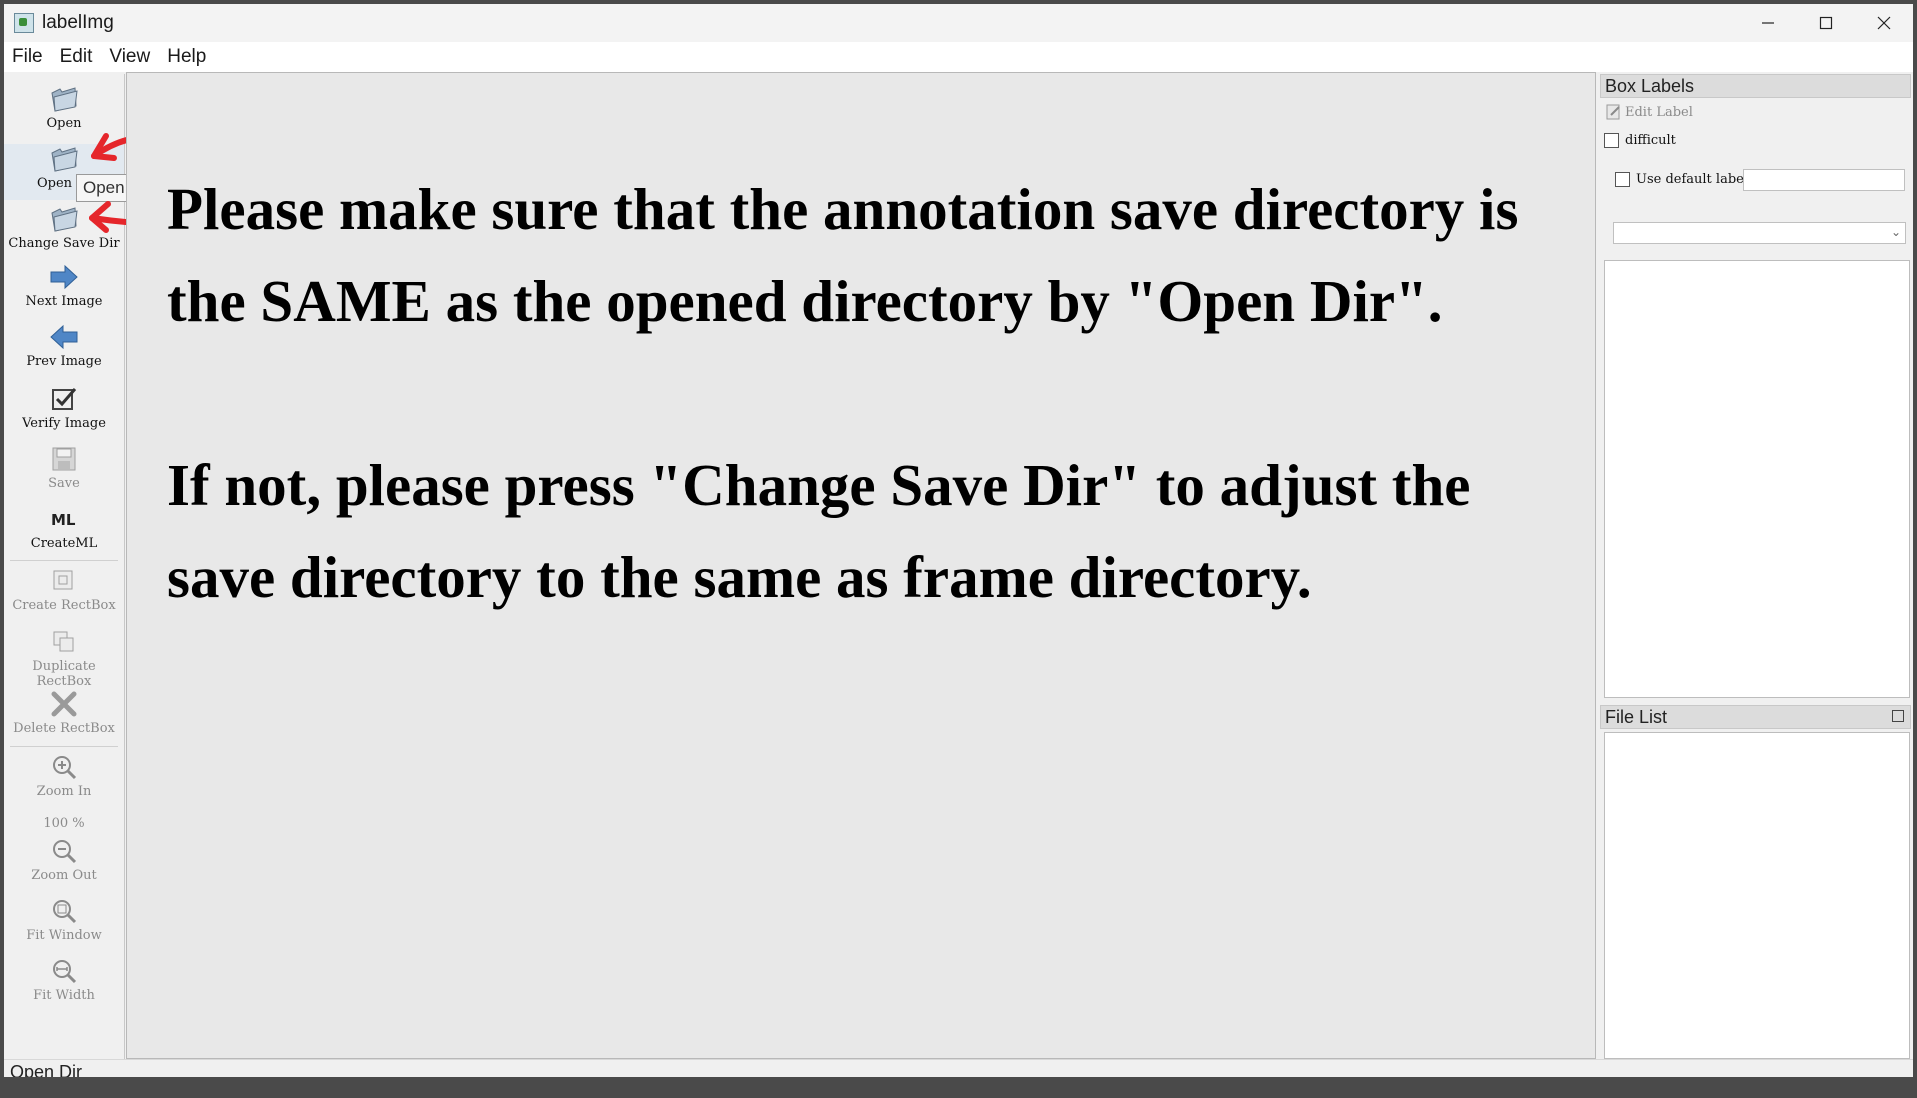 The height and width of the screenshot is (1098, 1917). I want to click on fit-window-button: Fit Window, so click(64, 919).